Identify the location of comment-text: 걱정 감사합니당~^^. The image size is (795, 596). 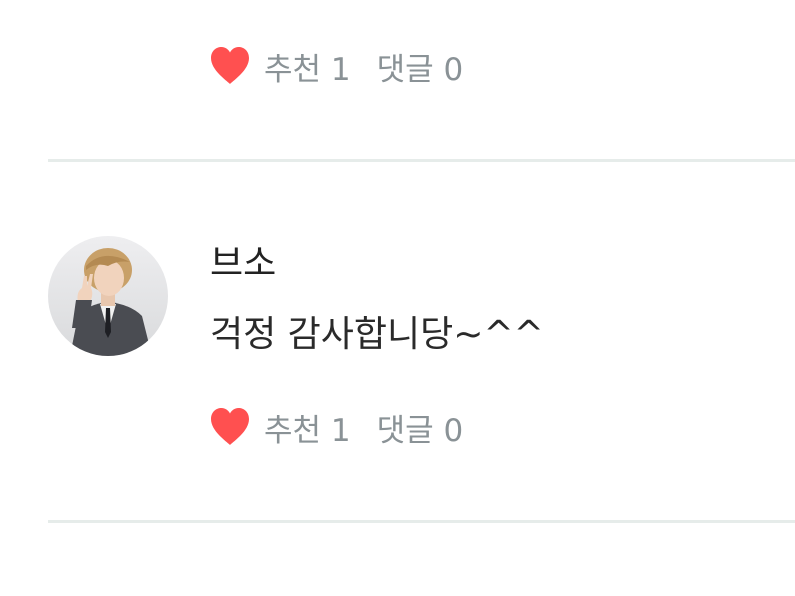
(377, 334).